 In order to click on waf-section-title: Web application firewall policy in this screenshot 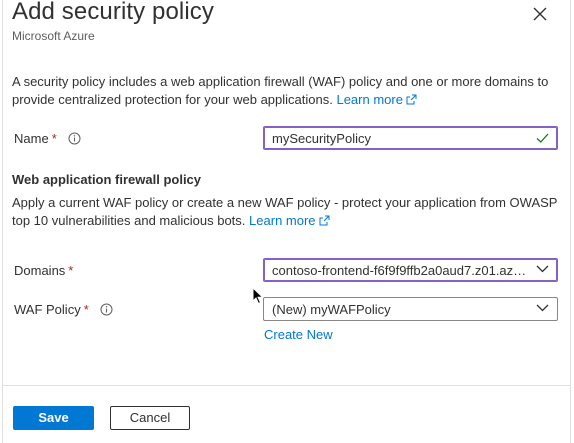, I will do `click(107, 179)`.